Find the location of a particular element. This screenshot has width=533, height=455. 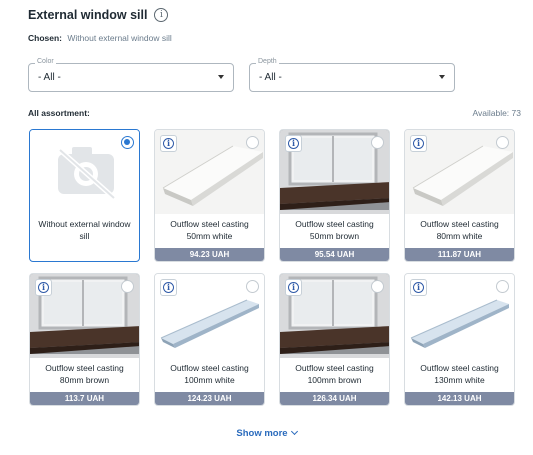

chosen-value: Without external window sill is located at coordinates (119, 38).